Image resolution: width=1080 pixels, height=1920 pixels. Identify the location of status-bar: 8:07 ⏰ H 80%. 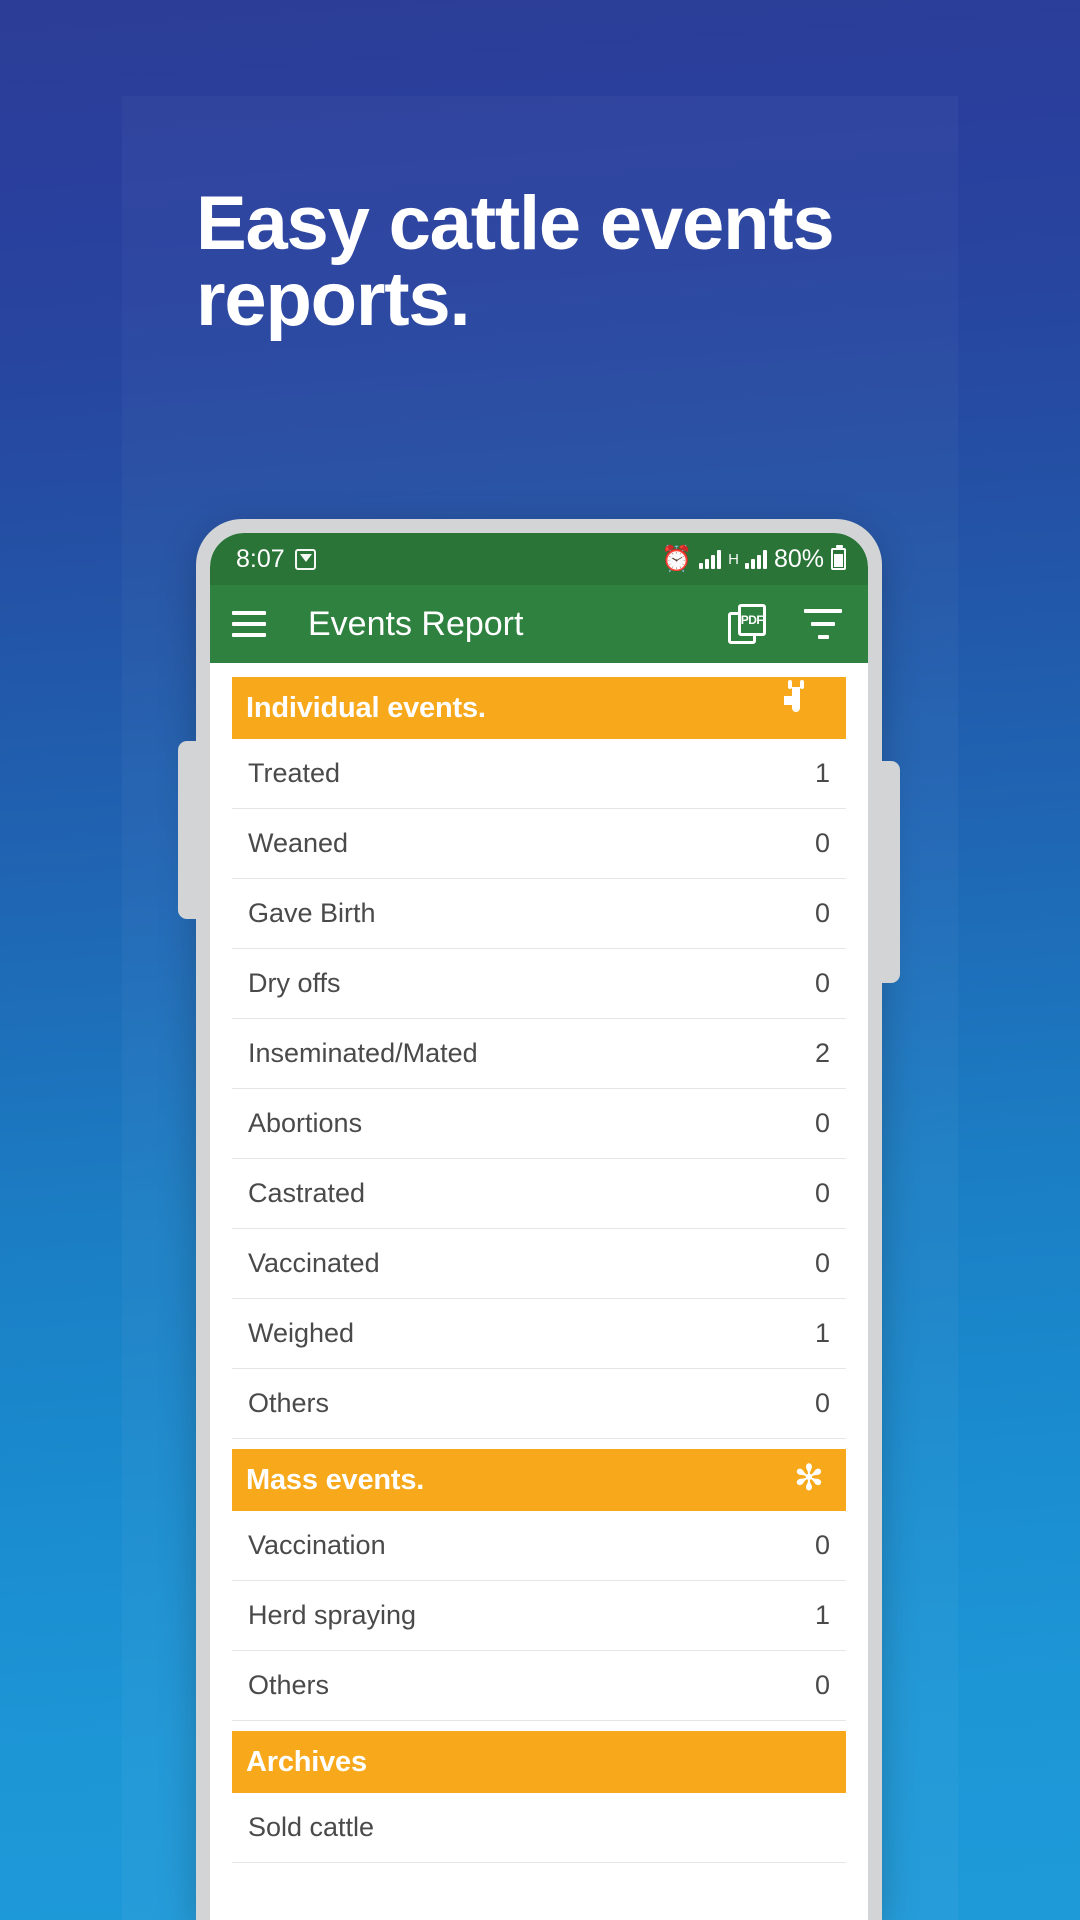
(539, 559).